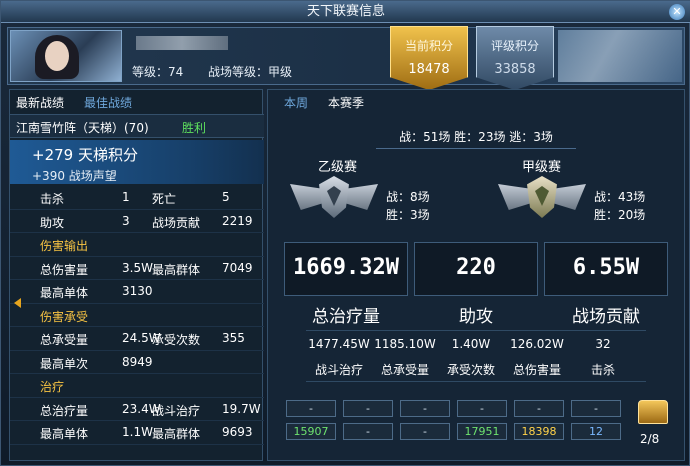 This screenshot has height=466, width=690. I want to click on division-b-battles: 战：8场, so click(408, 197).